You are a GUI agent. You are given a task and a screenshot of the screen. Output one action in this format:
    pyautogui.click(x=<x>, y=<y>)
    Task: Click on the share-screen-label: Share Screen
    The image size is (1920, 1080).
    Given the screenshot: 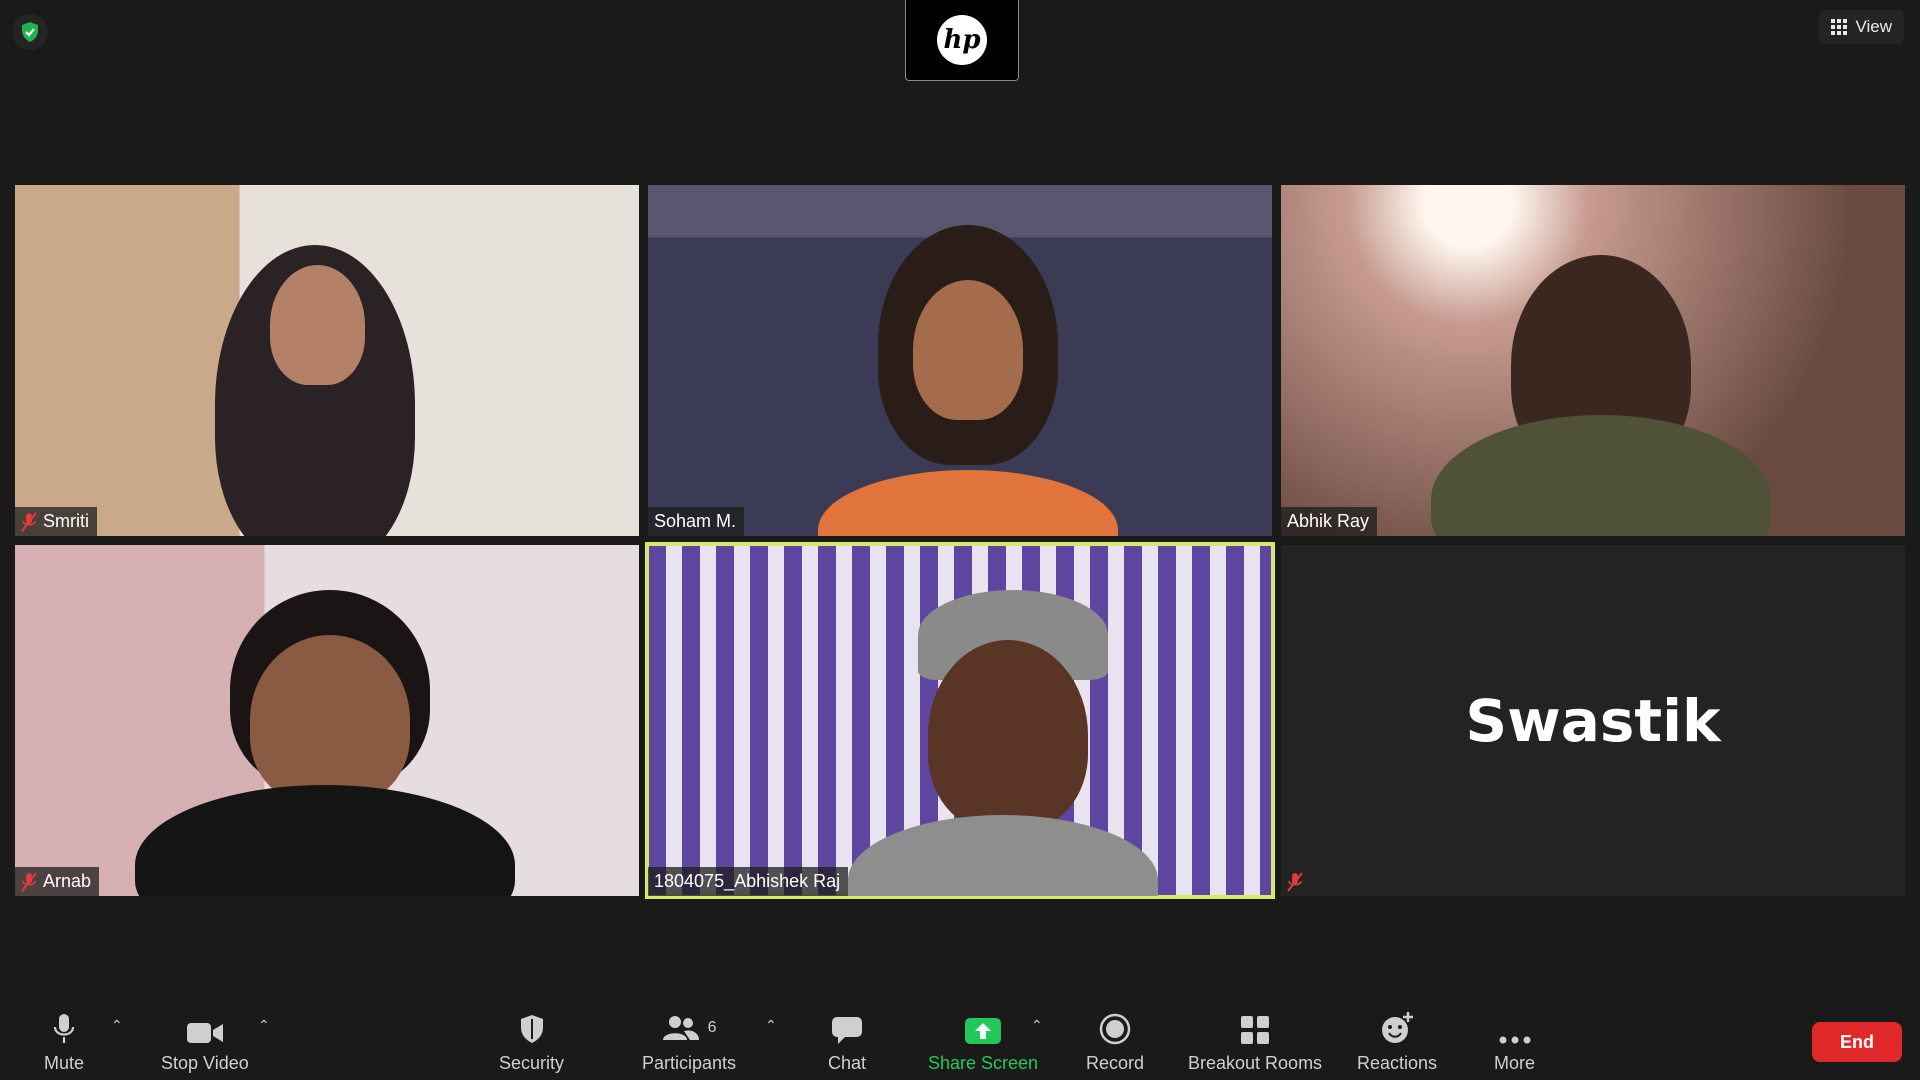 What is the action you would take?
    pyautogui.click(x=983, y=1063)
    